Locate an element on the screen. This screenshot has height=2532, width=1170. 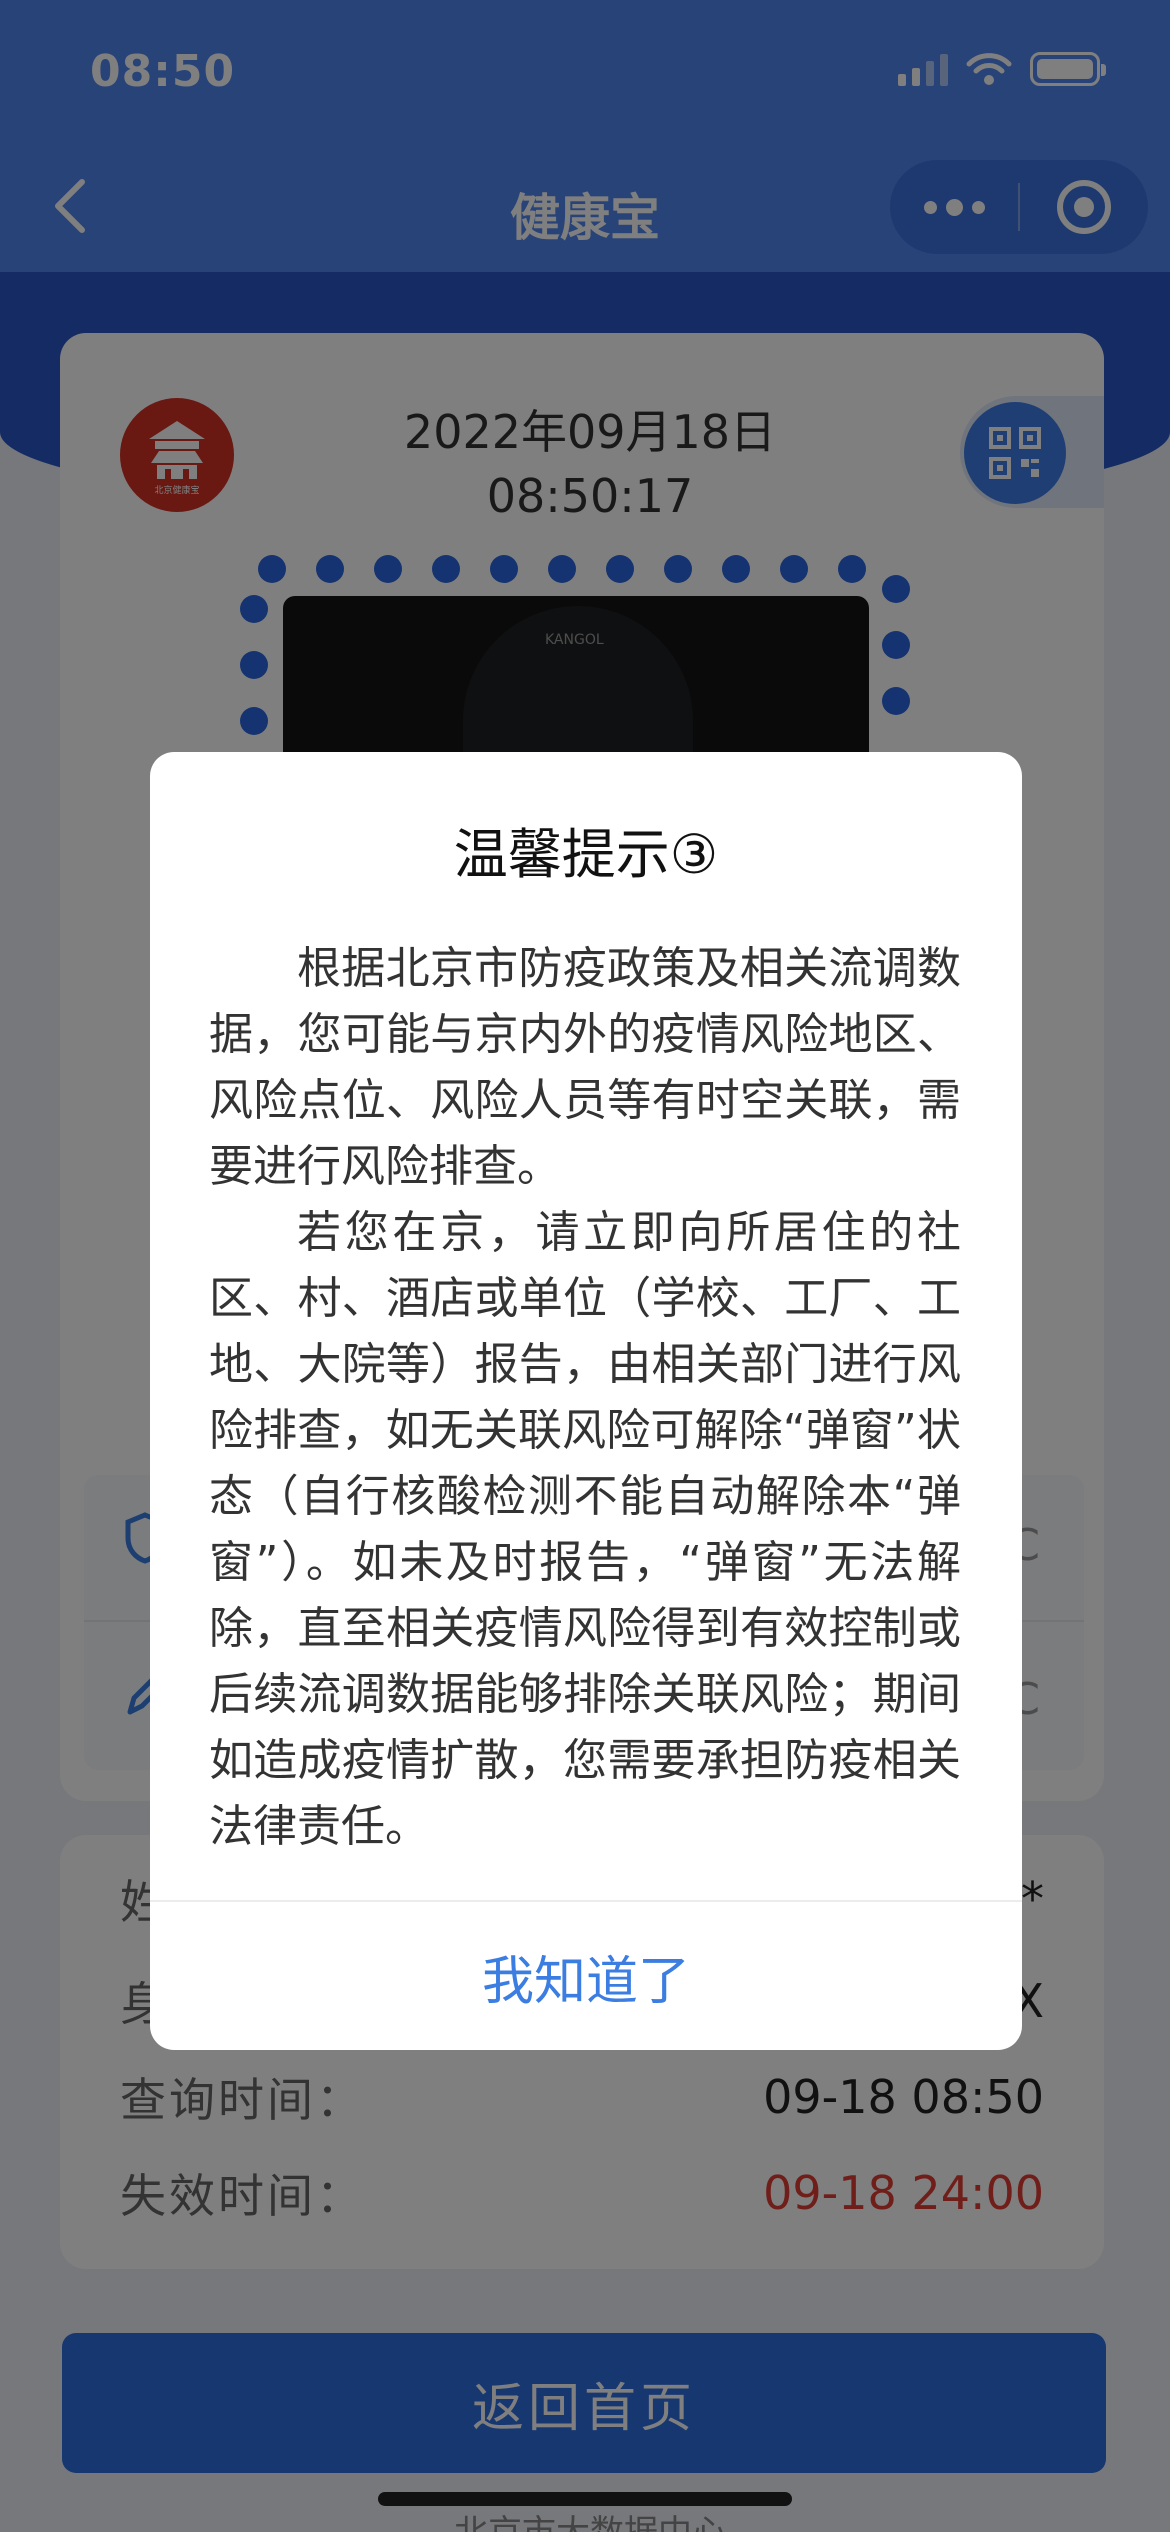
home-indicator is located at coordinates (585, 2499).